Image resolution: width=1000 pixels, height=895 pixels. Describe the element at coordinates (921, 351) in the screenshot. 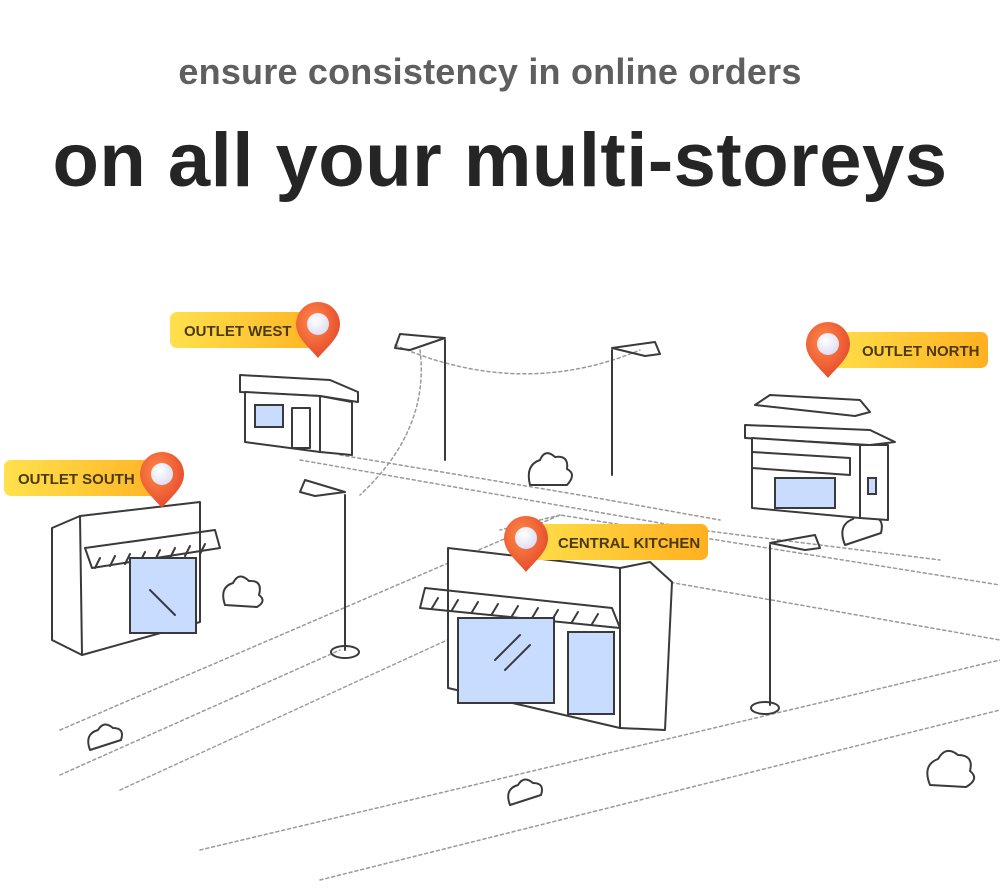

I see `location-label-text: OUTLET NORTH` at that location.